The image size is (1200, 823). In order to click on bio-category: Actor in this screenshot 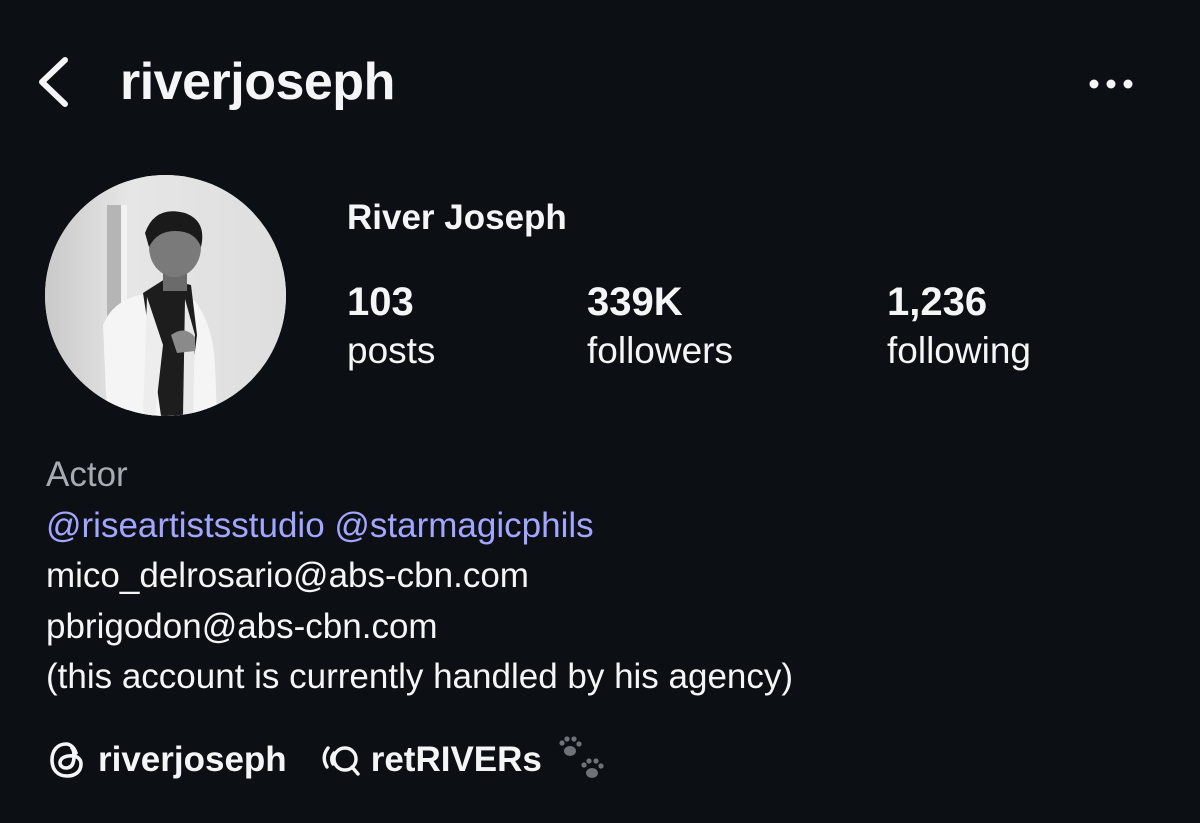, I will do `click(87, 474)`.